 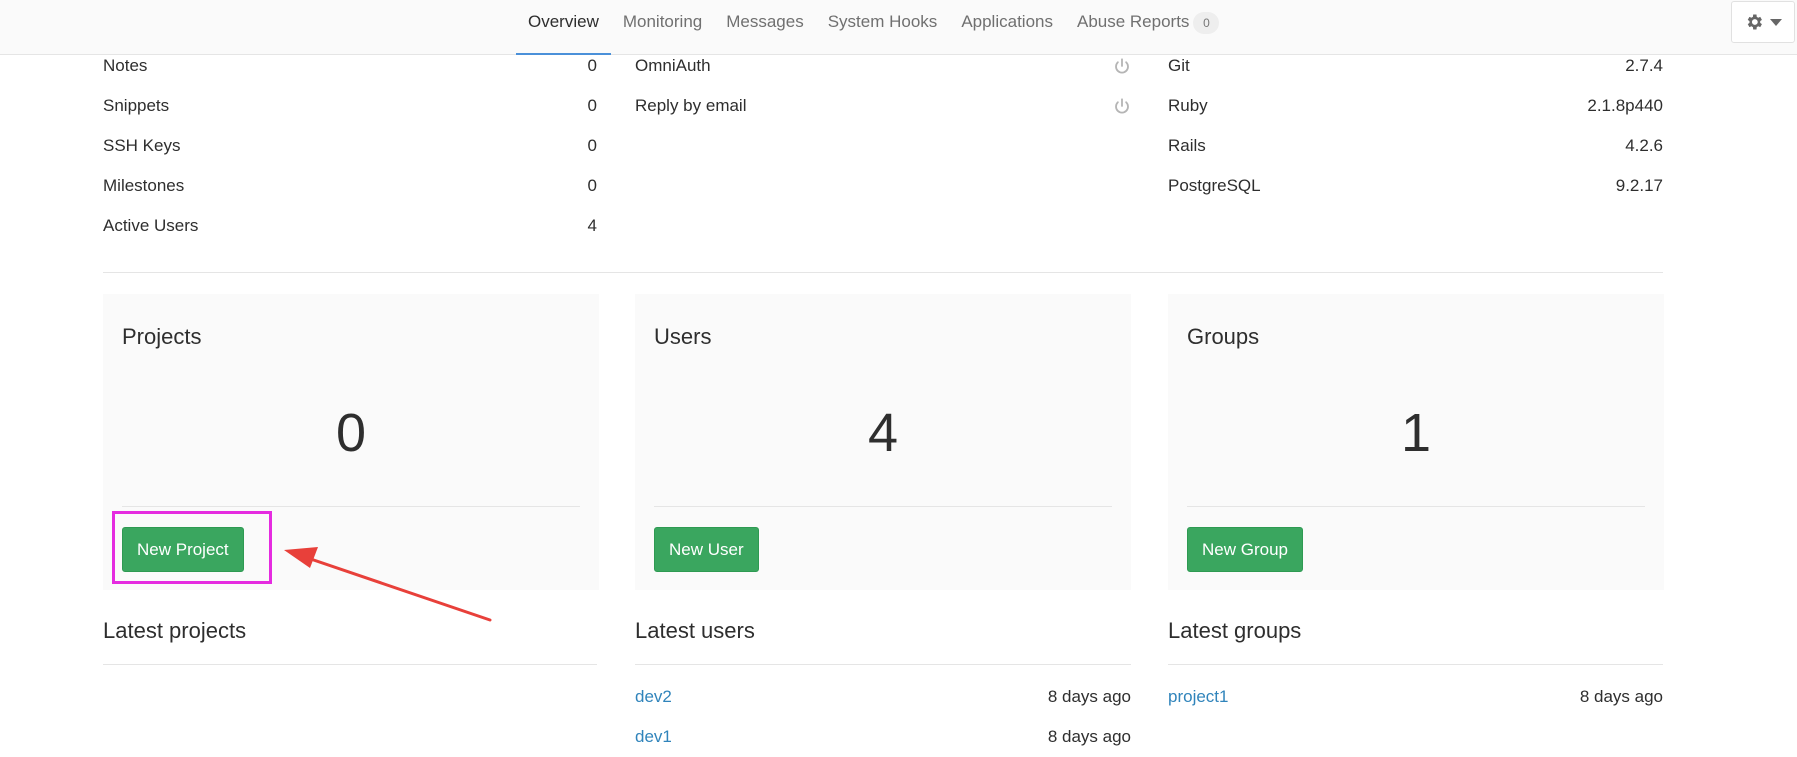 What do you see at coordinates (1235, 630) in the screenshot?
I see `latest-groups-title: Latest groups` at bounding box center [1235, 630].